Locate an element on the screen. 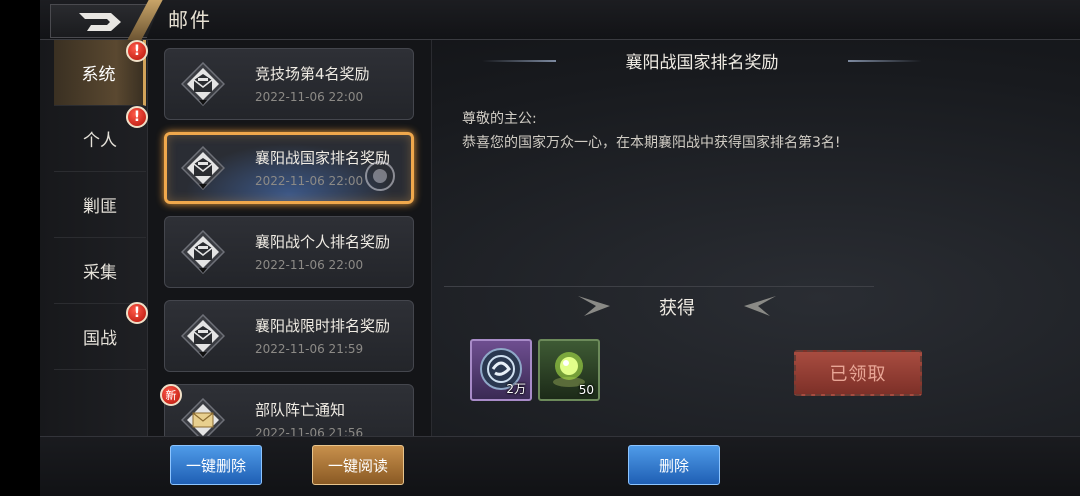 The width and height of the screenshot is (1080, 496). rewards-divider is located at coordinates (659, 286).